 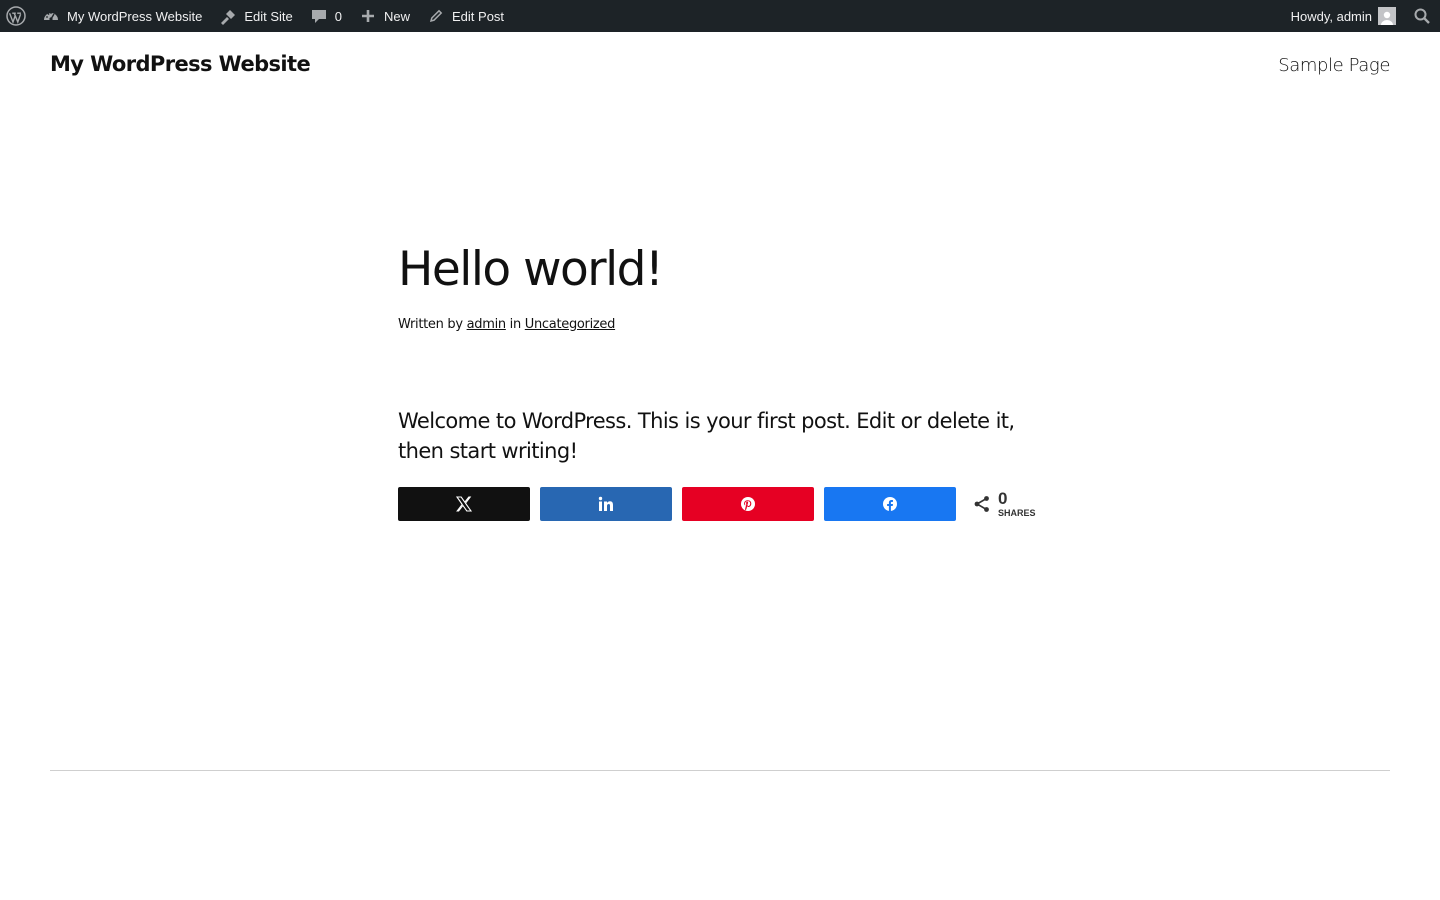 I want to click on linkedin-icon, so click(x=606, y=504).